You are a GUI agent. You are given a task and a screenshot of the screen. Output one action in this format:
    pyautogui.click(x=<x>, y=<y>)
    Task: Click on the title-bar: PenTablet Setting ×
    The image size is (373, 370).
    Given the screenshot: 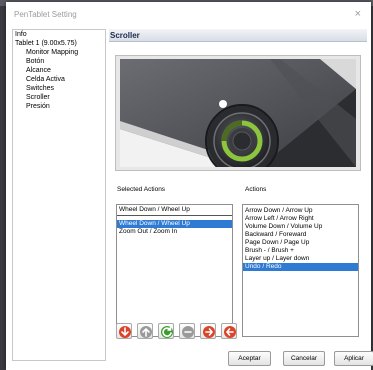 What is the action you would take?
    pyautogui.click(x=188, y=14)
    